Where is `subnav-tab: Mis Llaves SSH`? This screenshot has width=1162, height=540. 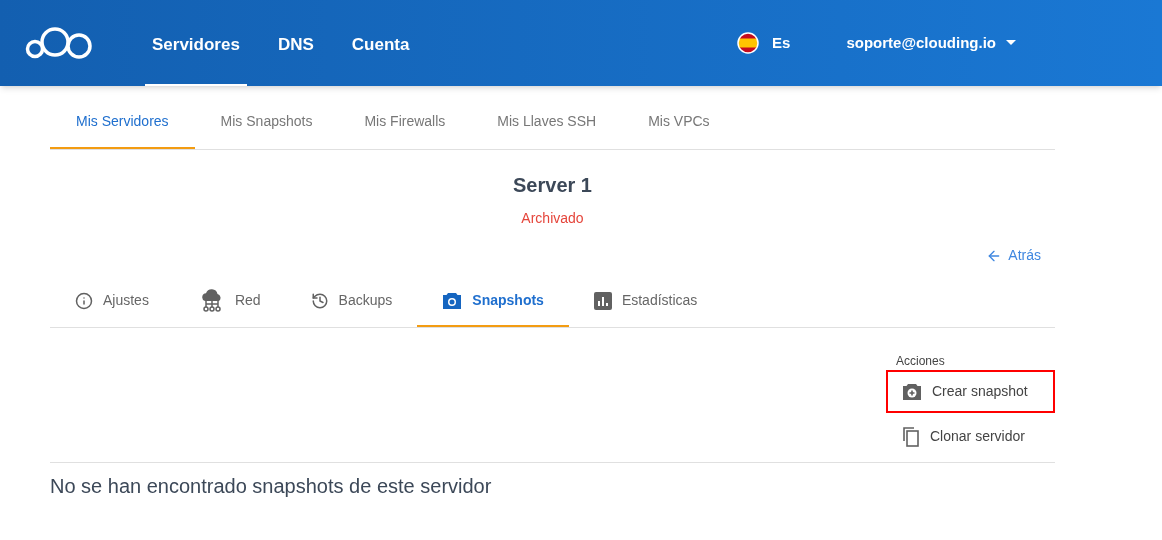 subnav-tab: Mis Llaves SSH is located at coordinates (547, 117).